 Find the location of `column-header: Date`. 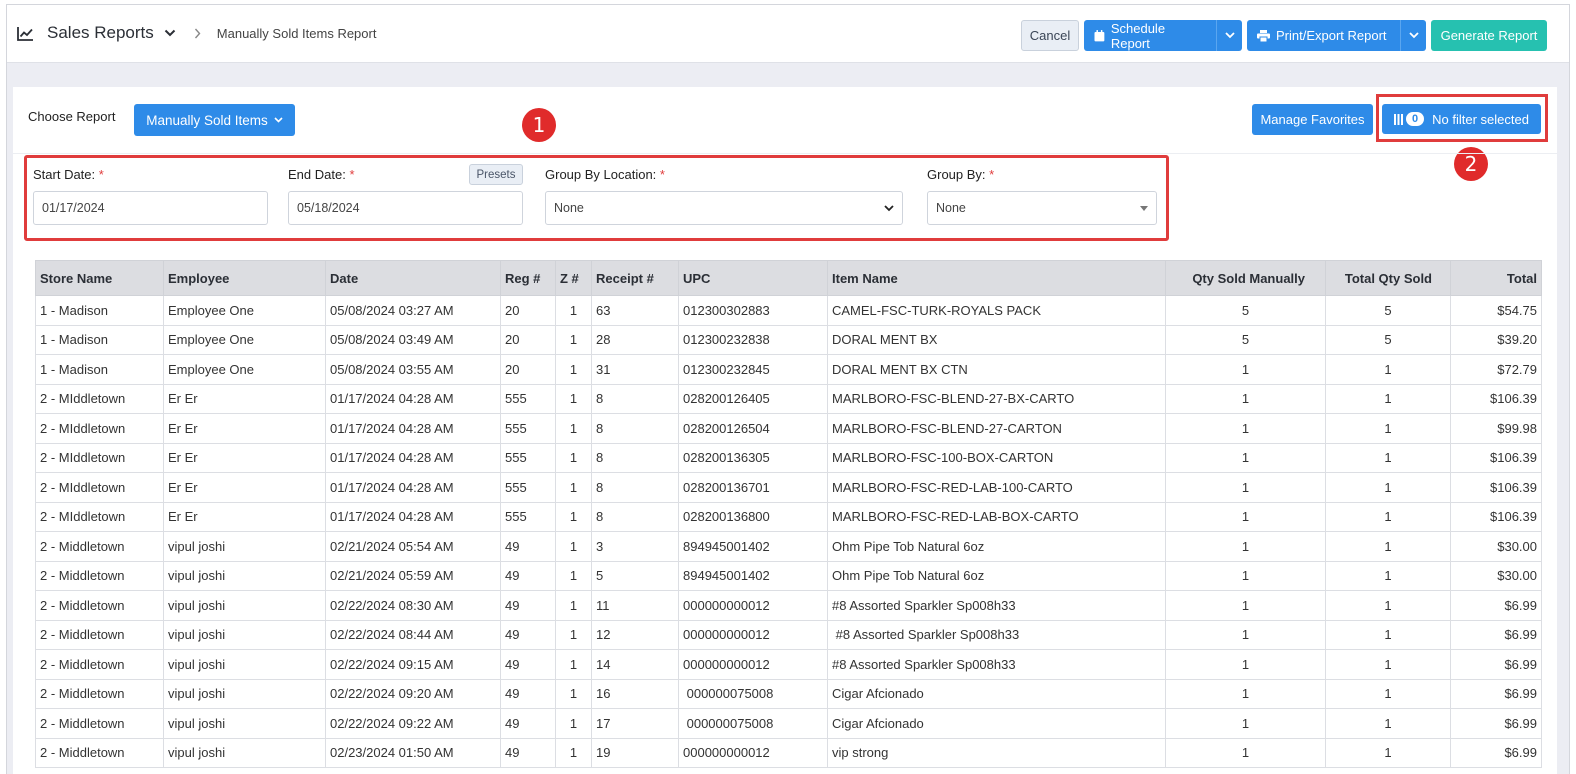

column-header: Date is located at coordinates (413, 278).